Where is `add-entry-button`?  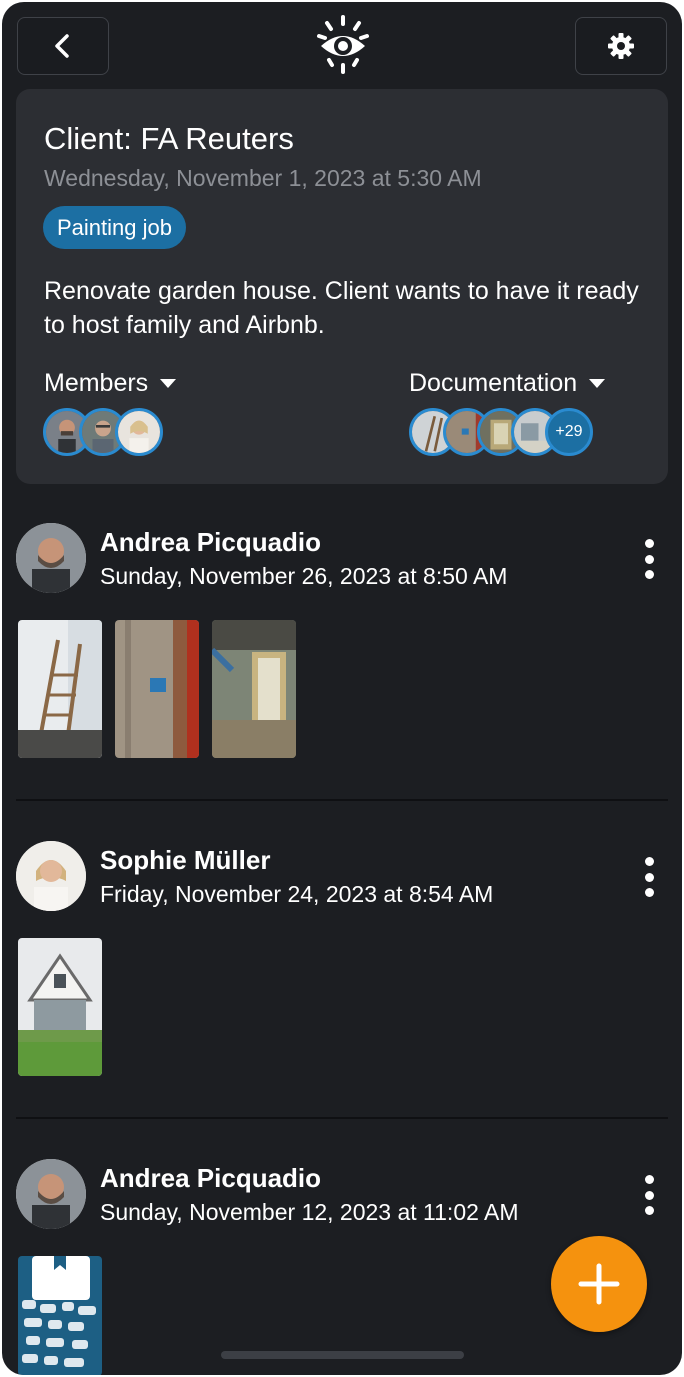 add-entry-button is located at coordinates (599, 1284).